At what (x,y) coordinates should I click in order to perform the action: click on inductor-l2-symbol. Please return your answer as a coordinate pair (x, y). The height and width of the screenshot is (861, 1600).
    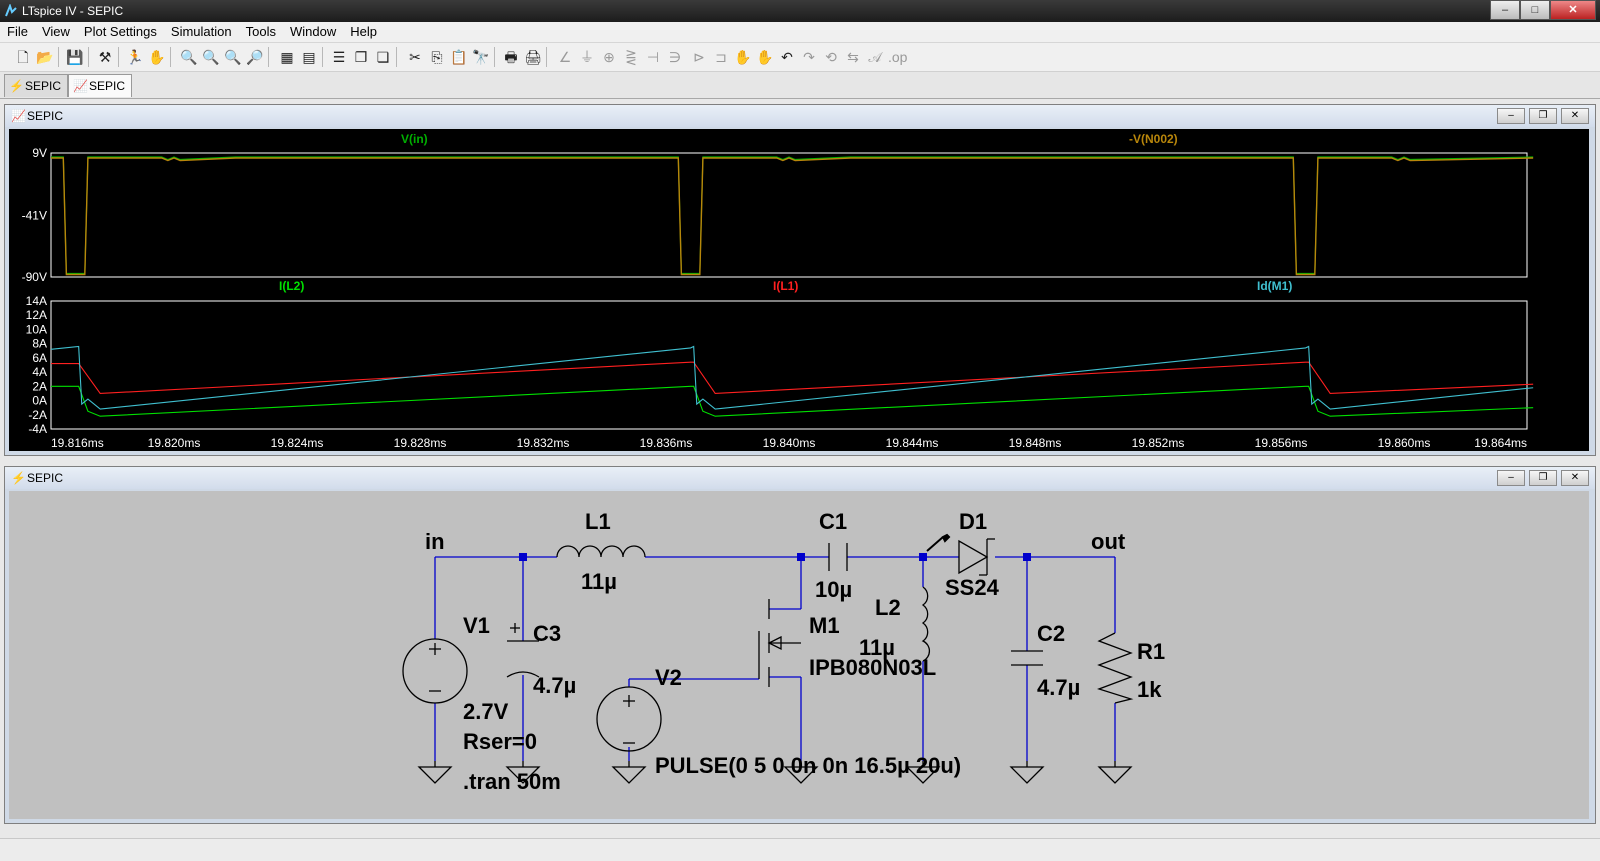
    Looking at the image, I should click on (926, 624).